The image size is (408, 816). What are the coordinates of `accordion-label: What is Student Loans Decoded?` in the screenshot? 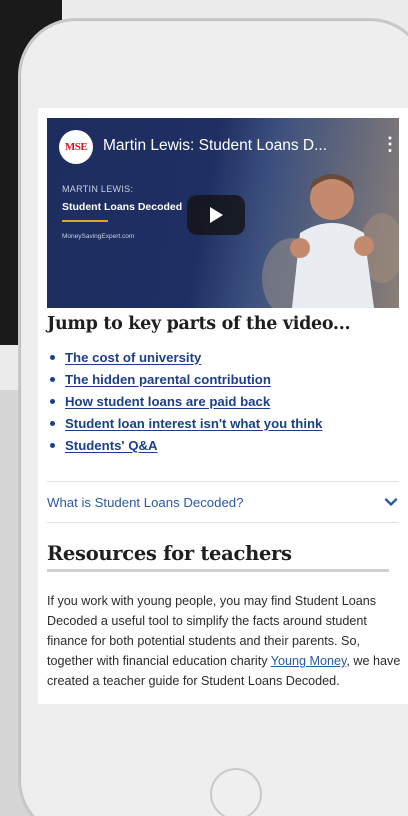 It's located at (145, 502).